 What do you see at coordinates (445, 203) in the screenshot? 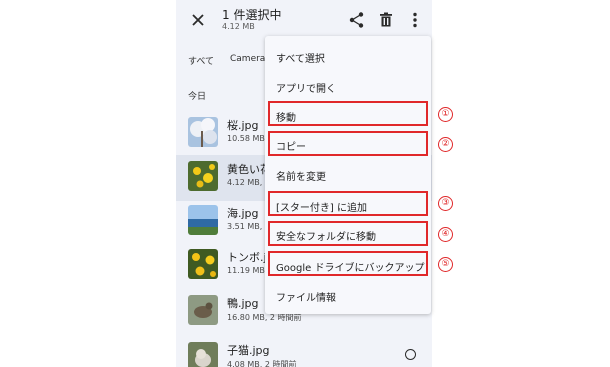
I see `marker-number: ③` at bounding box center [445, 203].